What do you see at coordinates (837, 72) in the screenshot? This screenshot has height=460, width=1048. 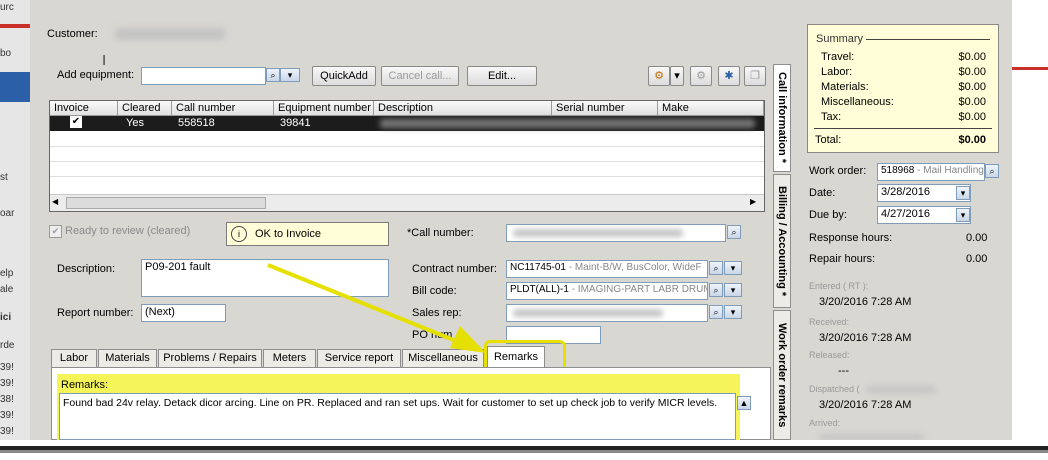 I see `summary-labor-label: Labor:` at bounding box center [837, 72].